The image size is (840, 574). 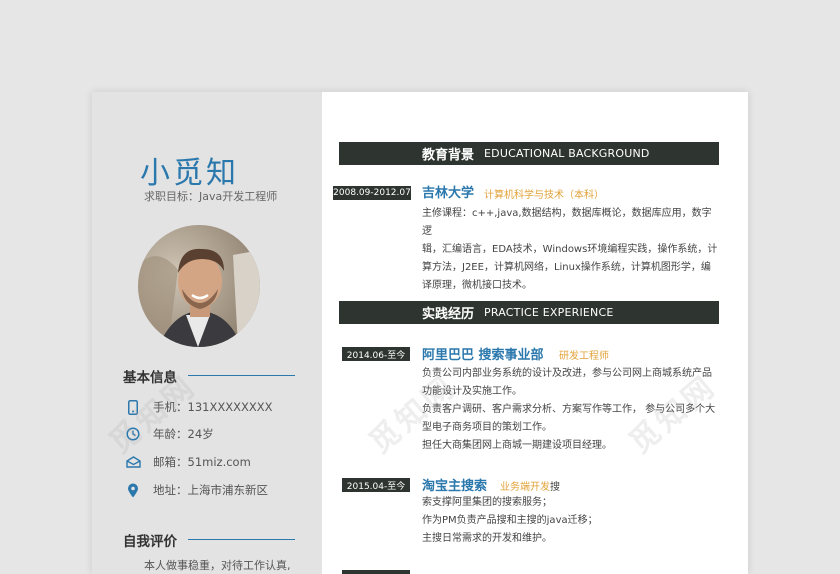 I want to click on self-eval-text: 本人做事稳重，对待工作认真,, so click(x=217, y=565).